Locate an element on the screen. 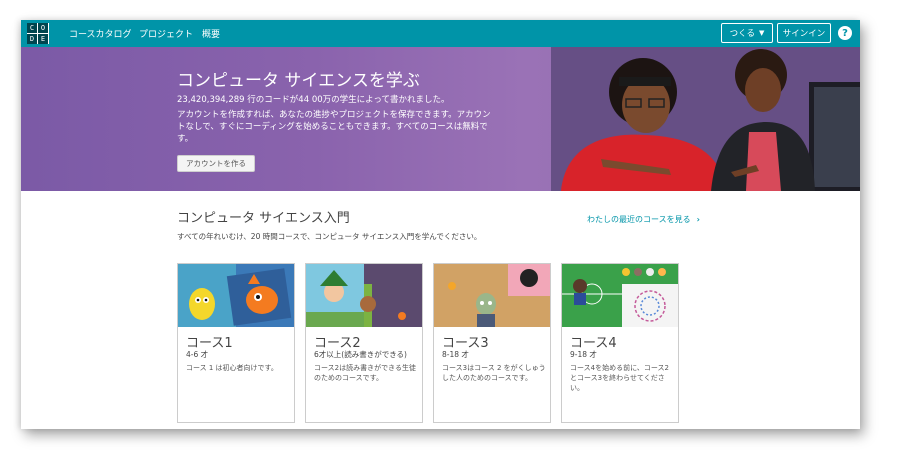  course-description: コース 1 は初心者向けです。 is located at coordinates (232, 368).